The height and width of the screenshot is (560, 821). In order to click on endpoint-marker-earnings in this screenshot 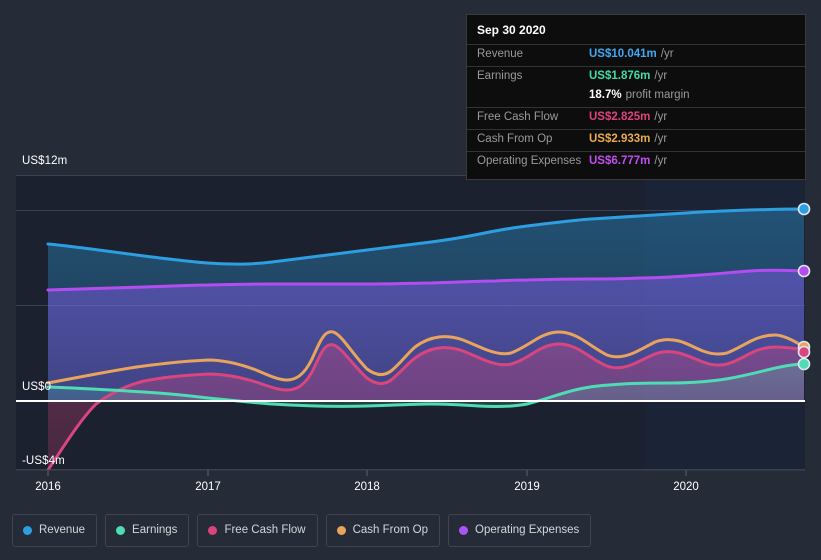, I will do `click(804, 364)`.